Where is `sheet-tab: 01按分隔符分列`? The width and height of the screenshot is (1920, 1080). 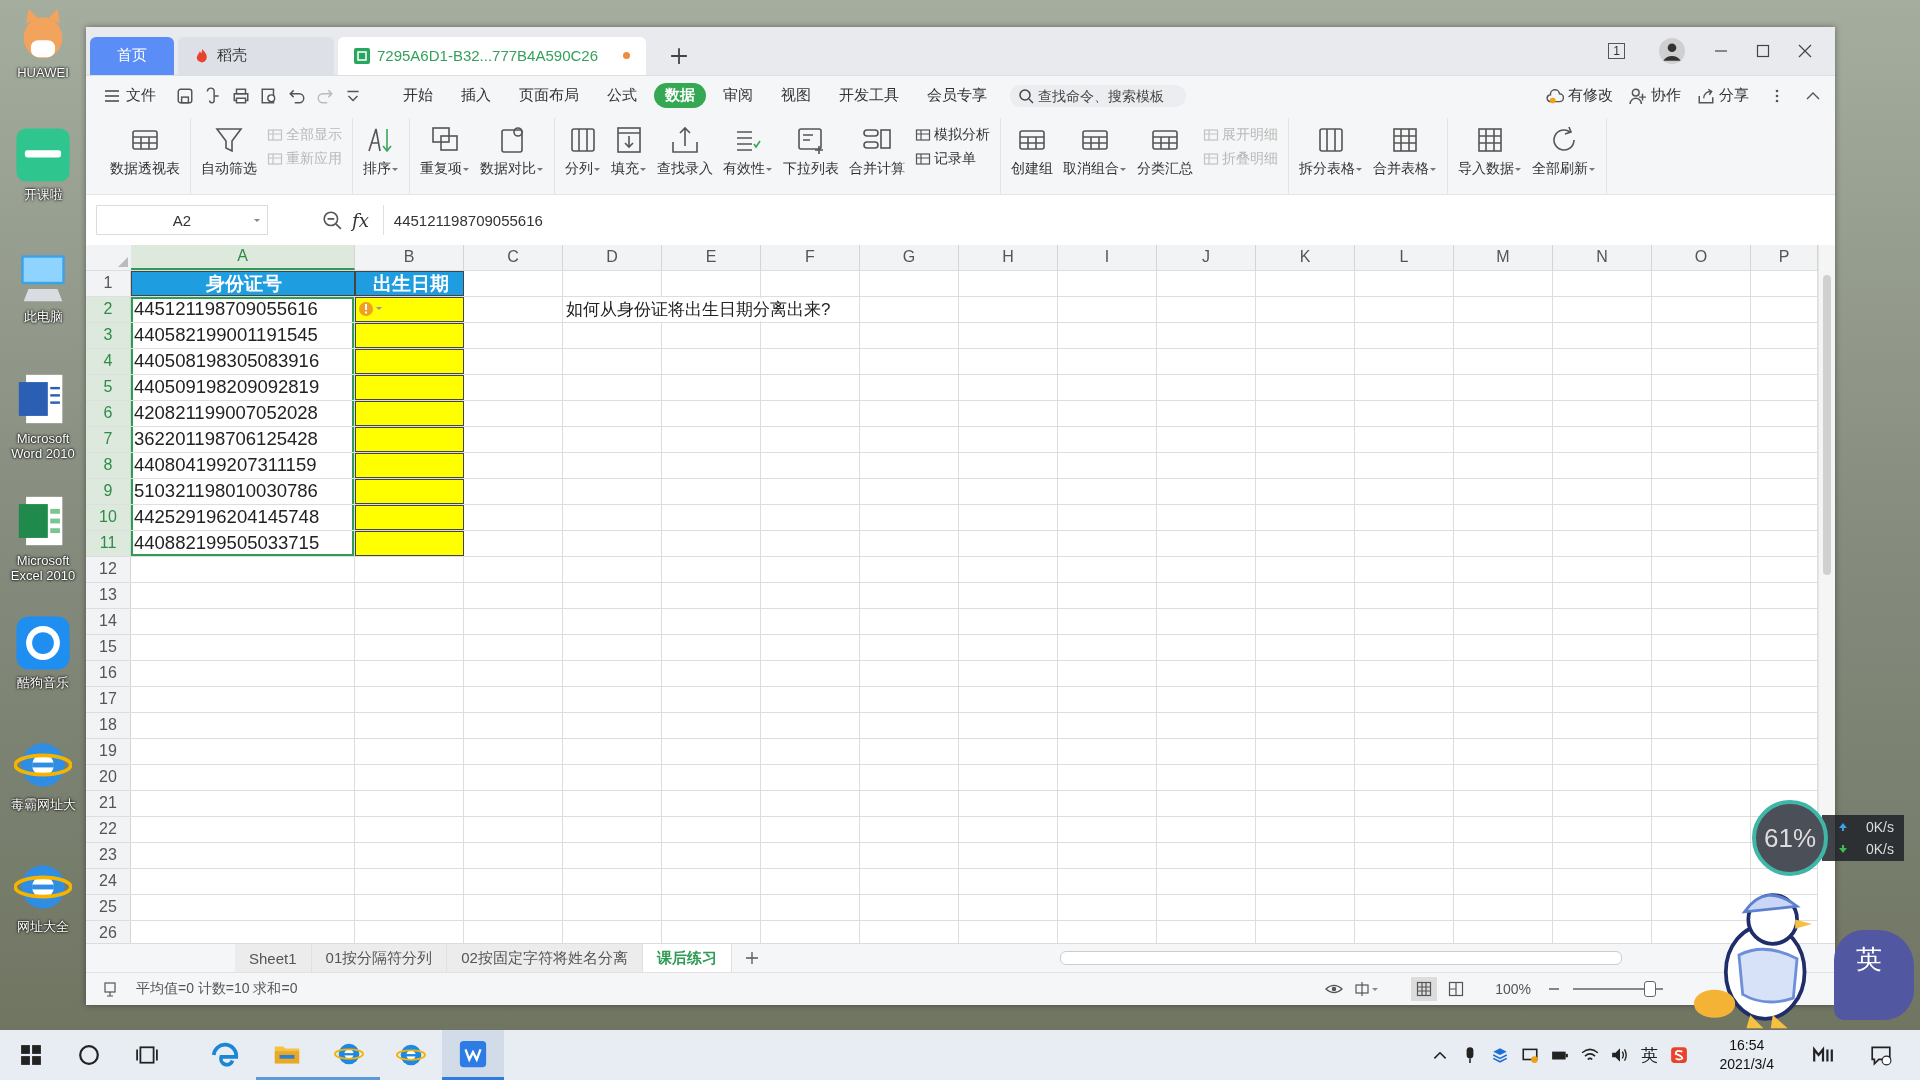
sheet-tab: 01按分隔符分列 is located at coordinates (379, 958).